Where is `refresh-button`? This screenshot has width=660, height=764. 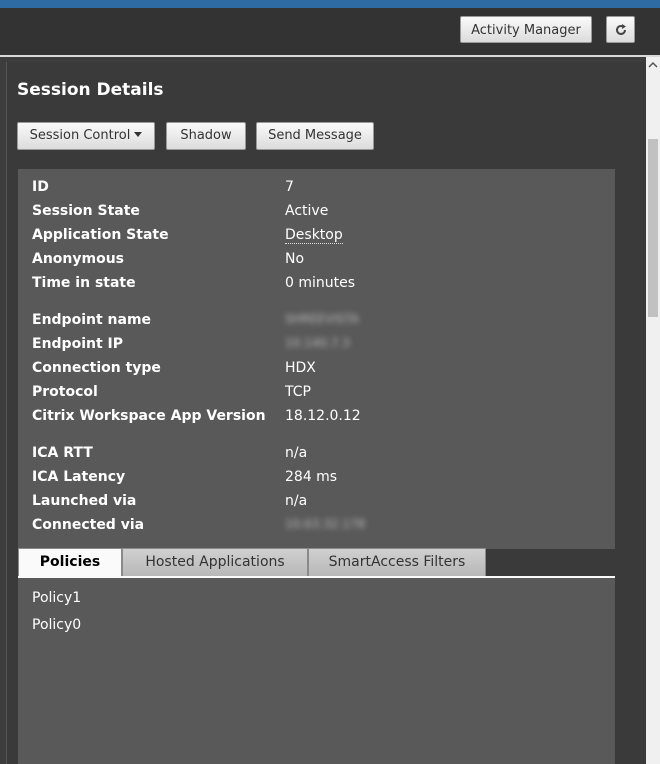
refresh-button is located at coordinates (620, 29).